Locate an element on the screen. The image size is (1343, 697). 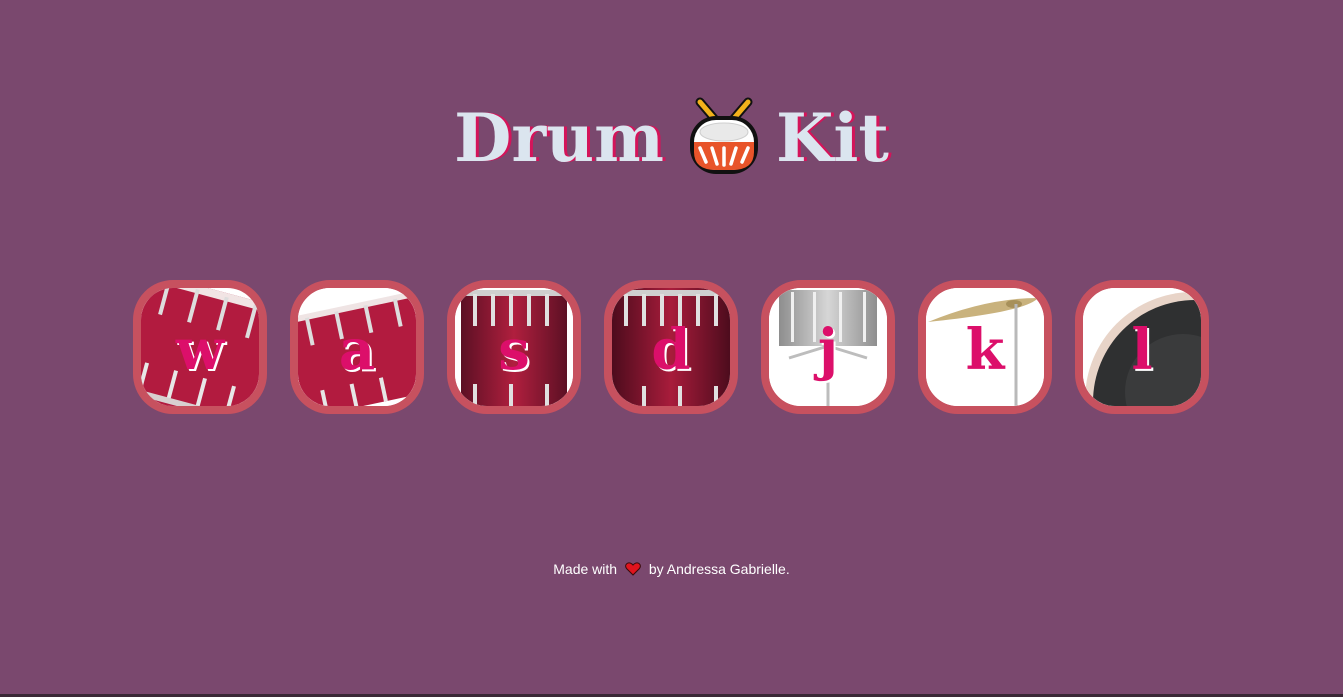
drum-button-j: j is located at coordinates (828, 347).